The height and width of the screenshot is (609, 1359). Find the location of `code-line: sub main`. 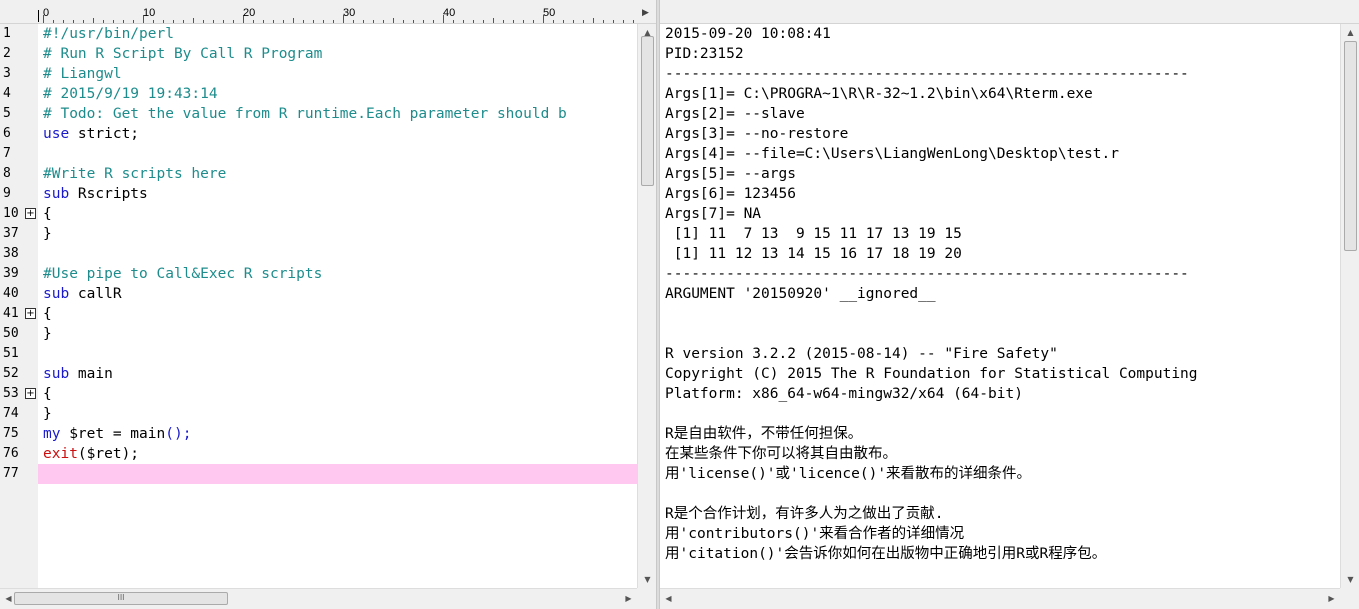

code-line: sub main is located at coordinates (78, 374).